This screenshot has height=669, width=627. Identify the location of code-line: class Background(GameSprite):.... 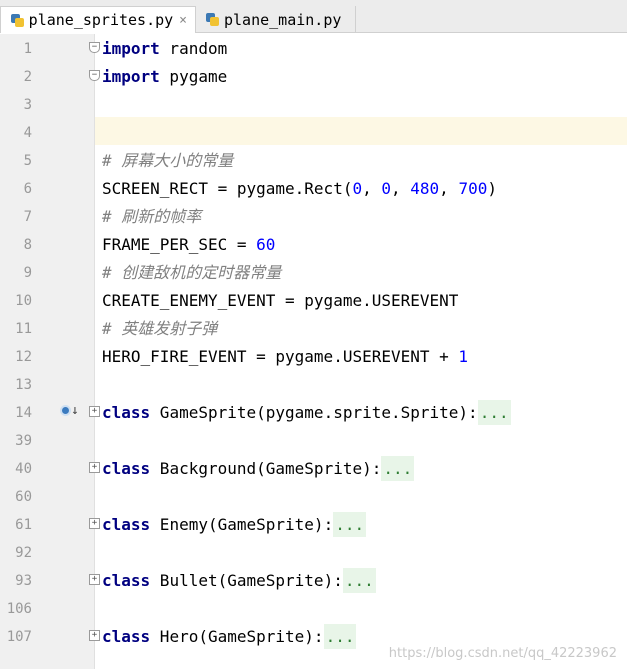
(258, 469).